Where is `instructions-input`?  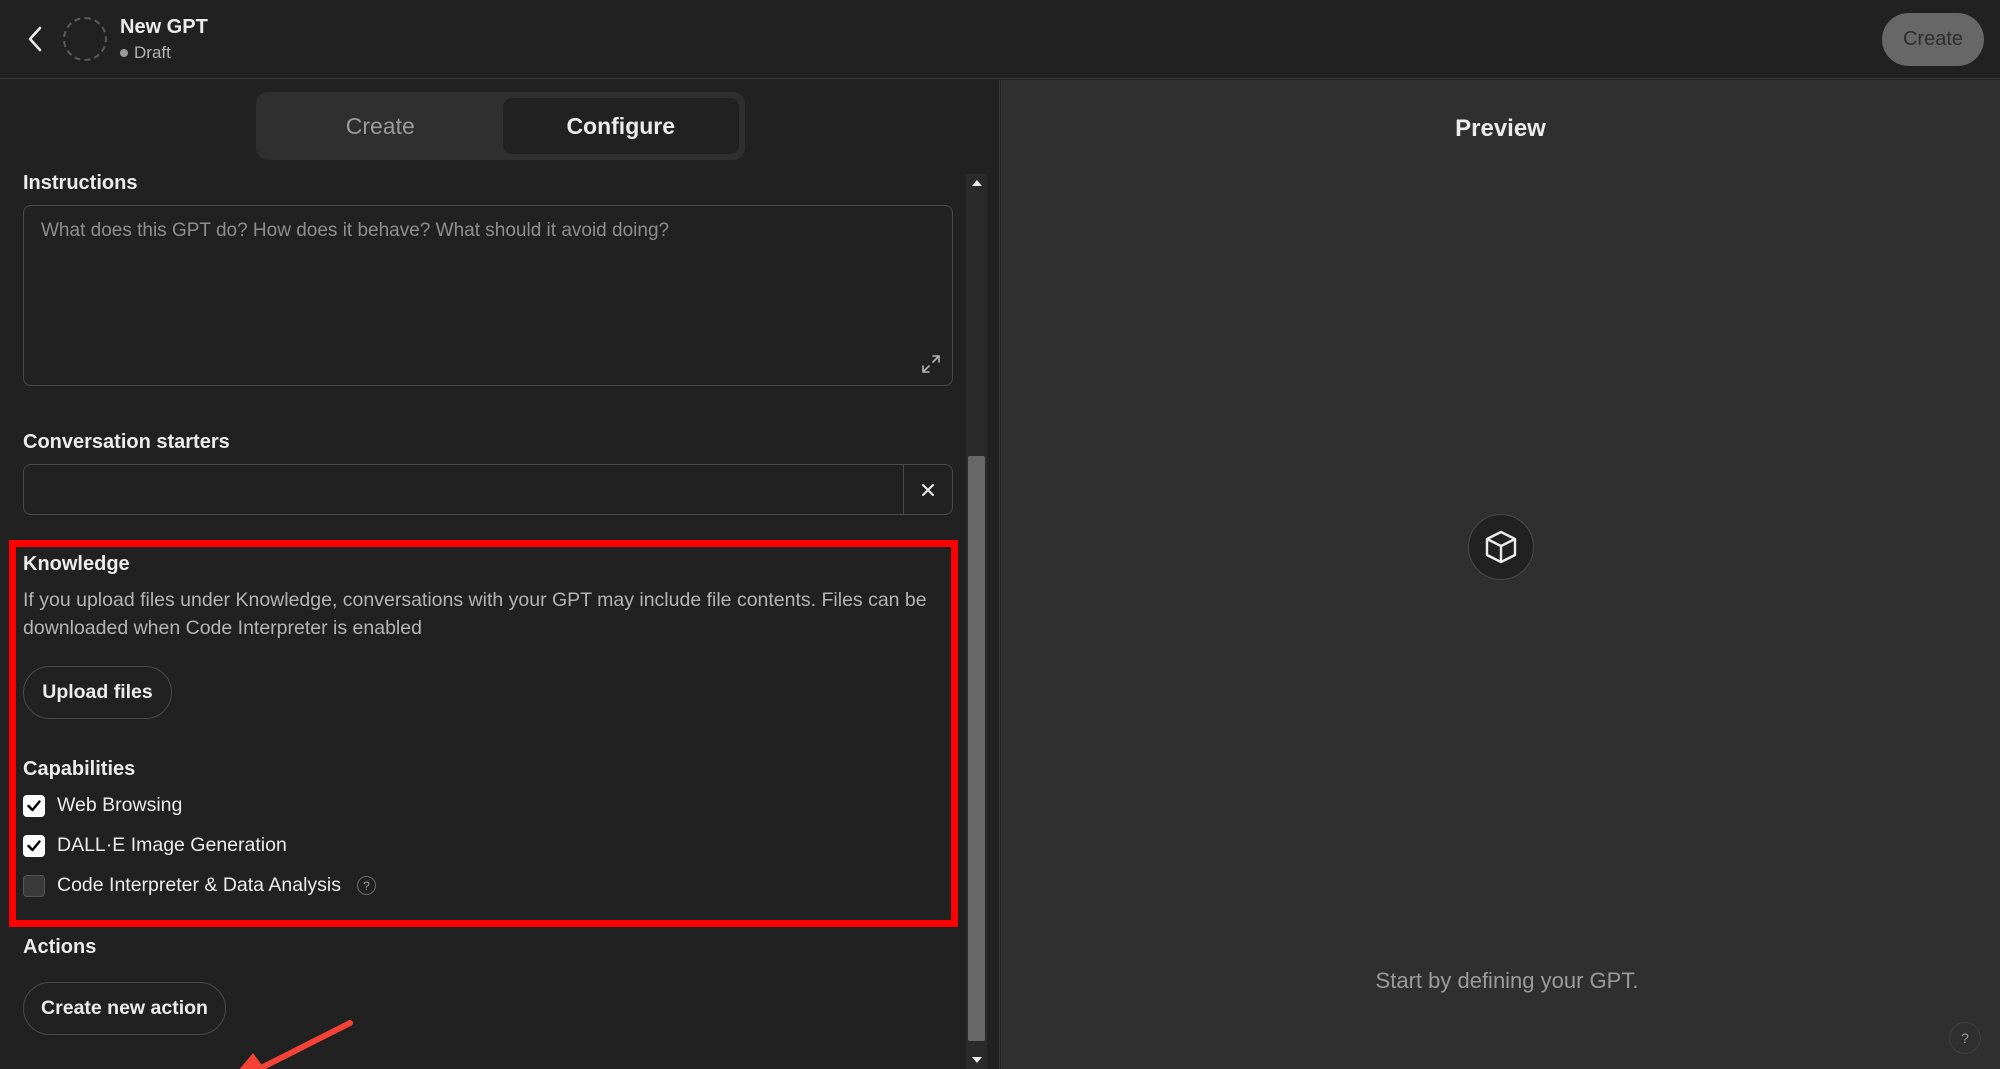
instructions-input is located at coordinates (488, 295).